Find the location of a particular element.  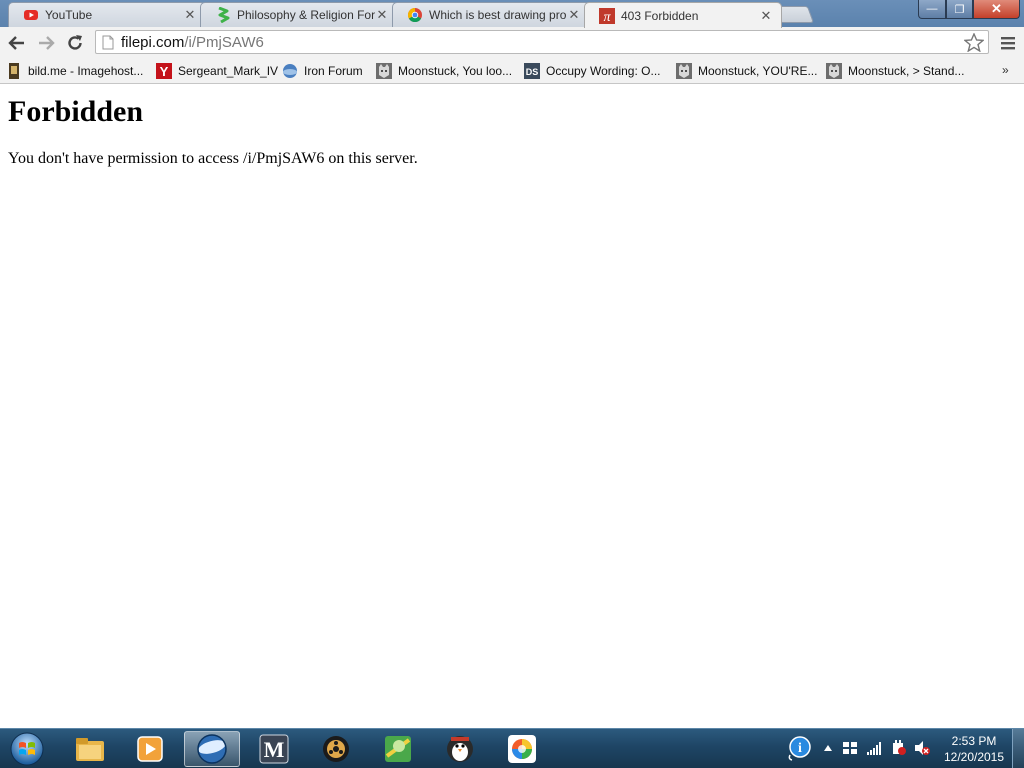

maximize-button: ❐ is located at coordinates (959, 9).